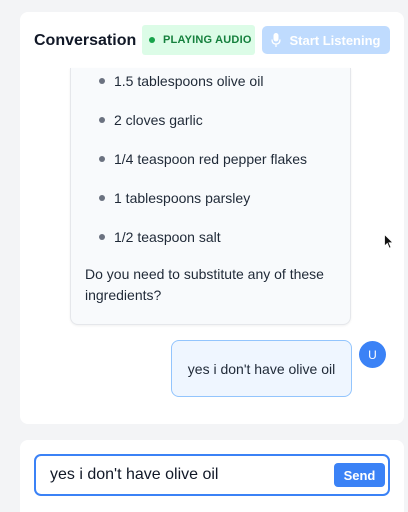  I want to click on status-badge: PLAYING AUDIO, so click(198, 40).